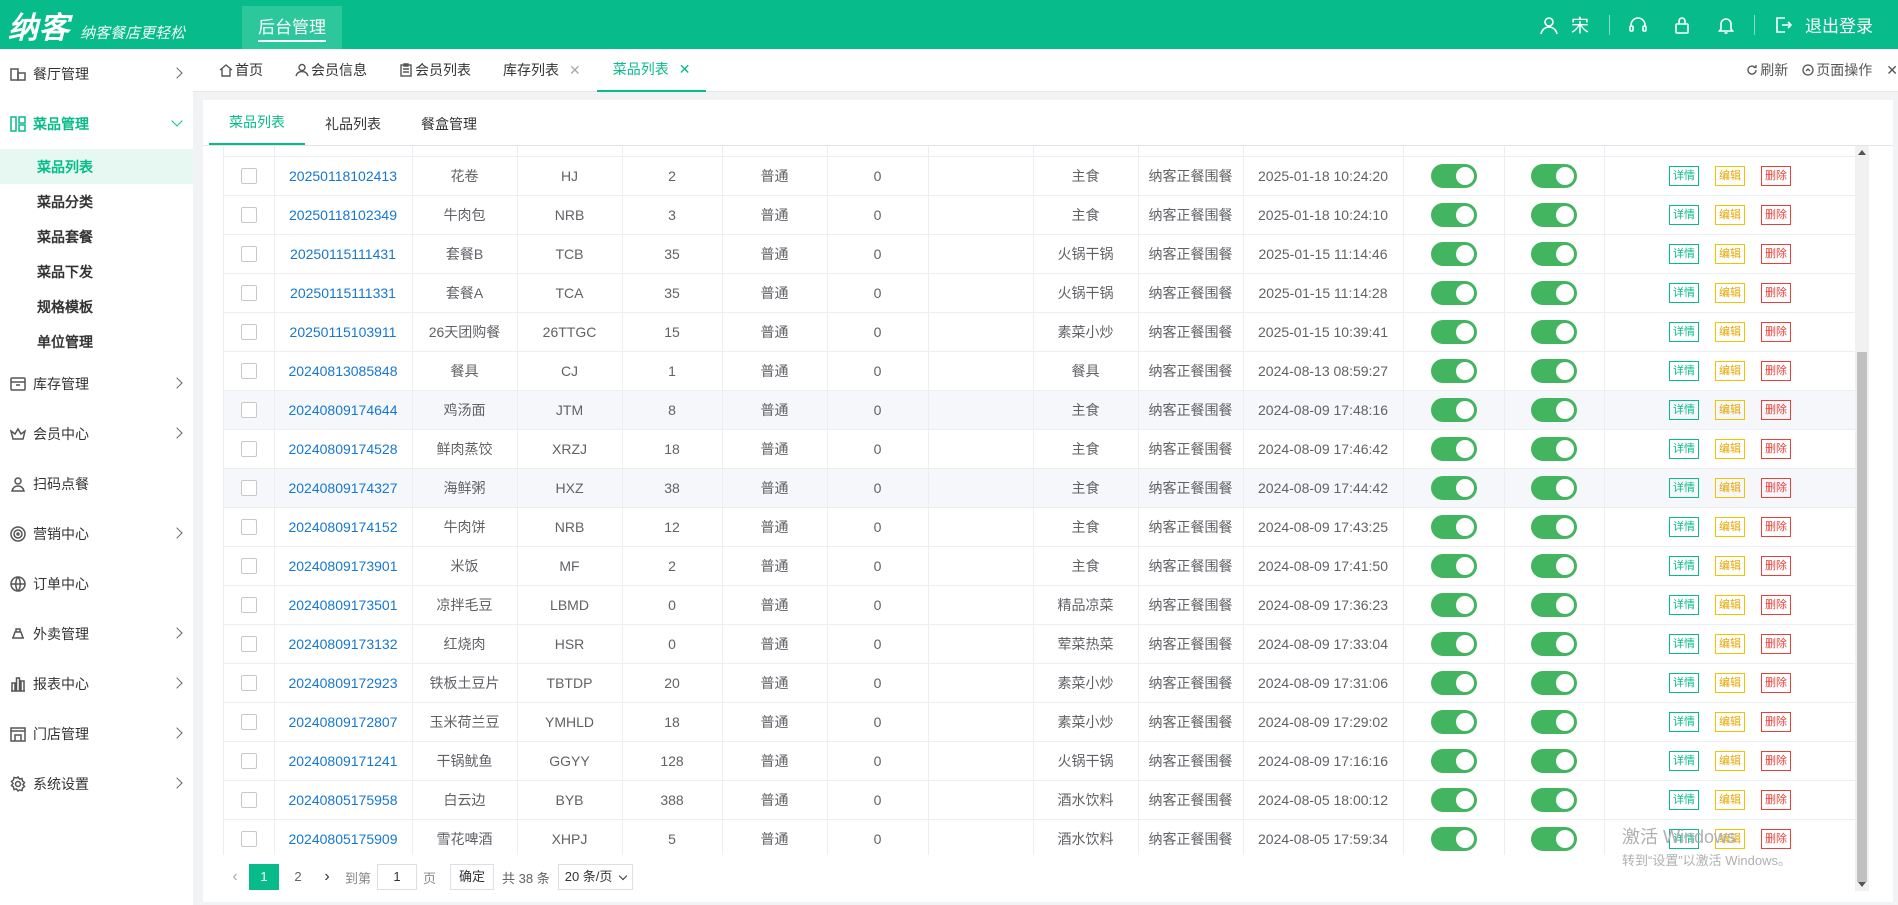 The height and width of the screenshot is (905, 1898). Describe the element at coordinates (435, 70) in the screenshot. I see `tab-member-list: 会员列表` at that location.